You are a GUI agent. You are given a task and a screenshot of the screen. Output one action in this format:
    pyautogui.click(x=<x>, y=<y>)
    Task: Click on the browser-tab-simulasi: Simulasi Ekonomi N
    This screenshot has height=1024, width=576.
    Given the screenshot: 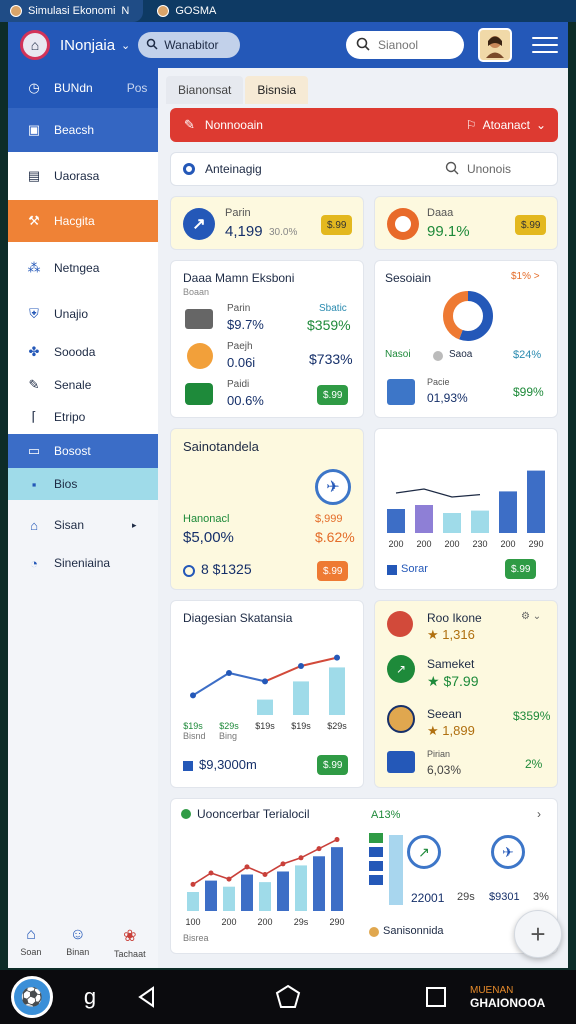 What is the action you would take?
    pyautogui.click(x=72, y=11)
    